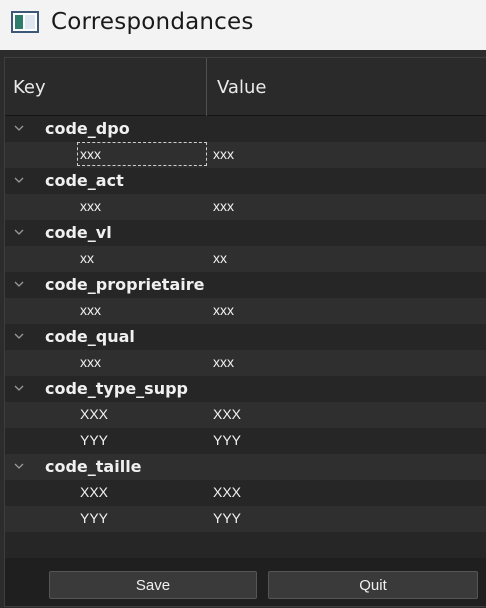 The image size is (486, 608). What do you see at coordinates (90, 336) in the screenshot?
I see `group-key-label: code_qual` at bounding box center [90, 336].